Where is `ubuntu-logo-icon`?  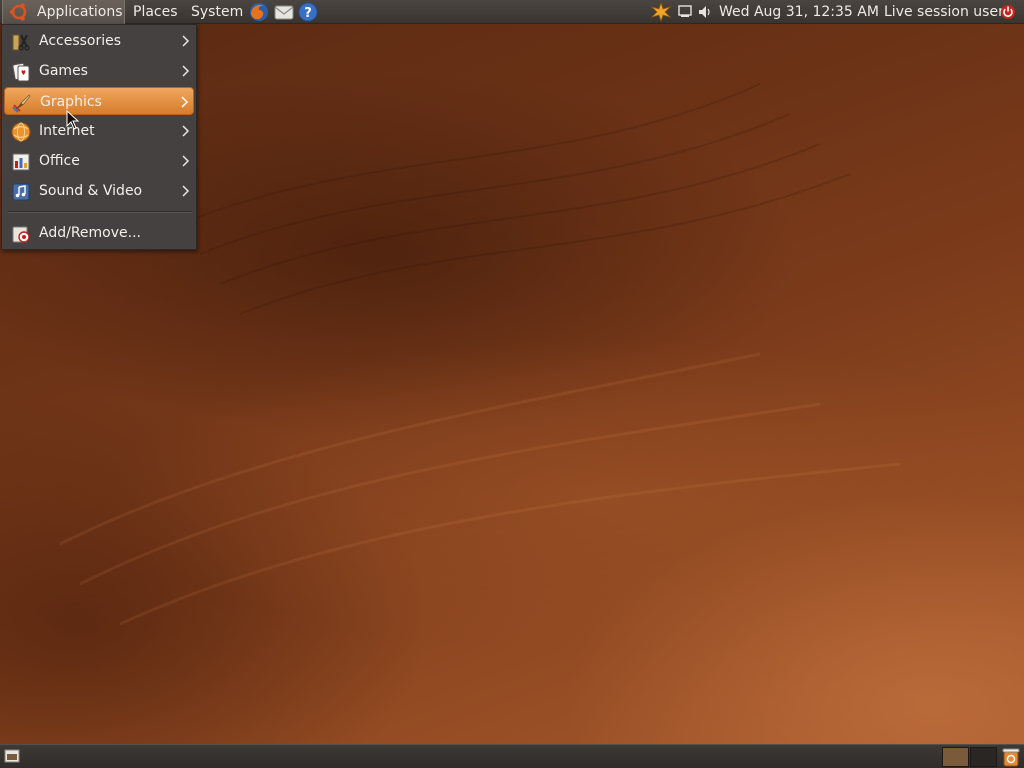
ubuntu-logo-icon is located at coordinates (18, 12).